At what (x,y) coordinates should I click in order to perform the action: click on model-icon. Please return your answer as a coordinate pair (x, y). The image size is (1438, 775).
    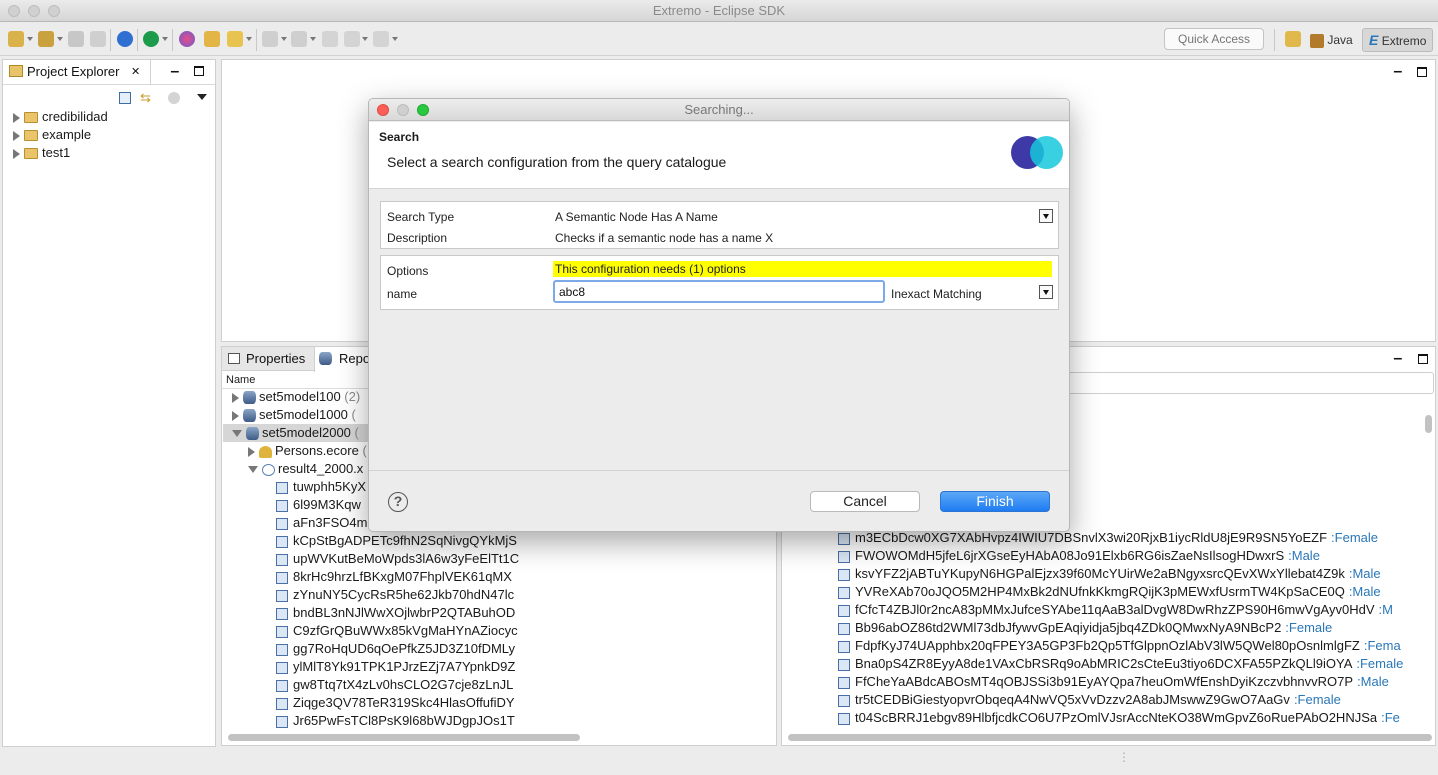
    Looking at the image, I should click on (268, 469).